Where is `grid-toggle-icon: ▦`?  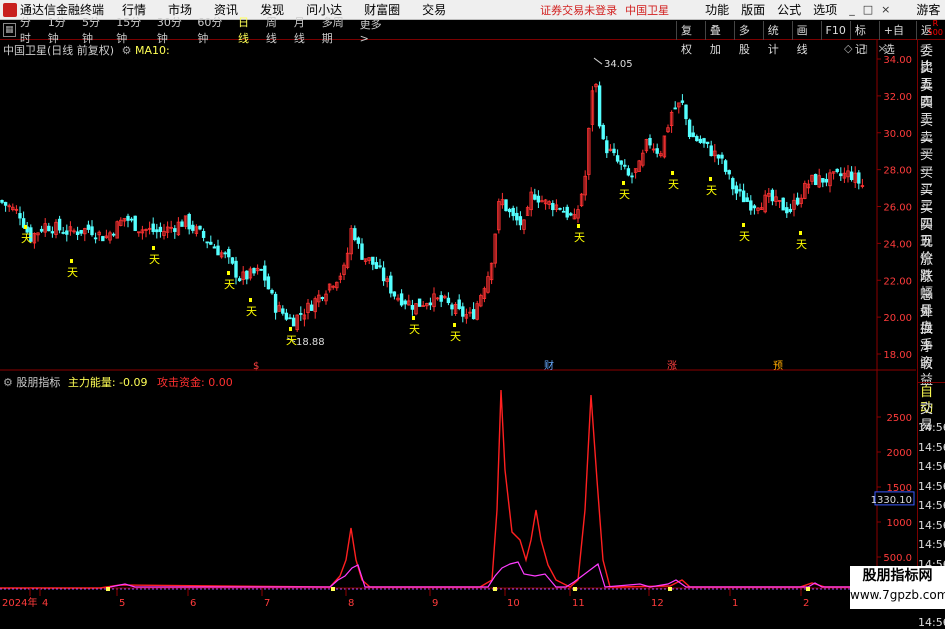
grid-toggle-icon: ▦ is located at coordinates (9, 30).